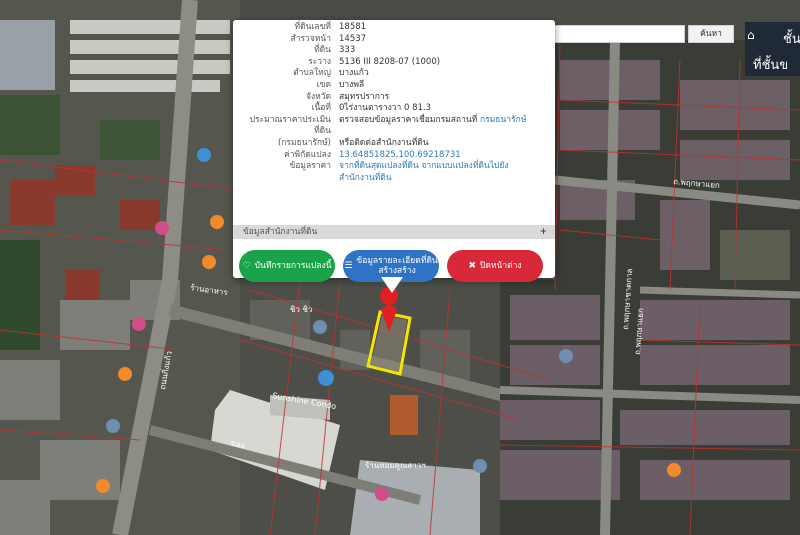  What do you see at coordinates (353, 142) in the screenshot?
I see `info-row: (กรมธนารักษ์) หรือติดต่อสำนักงานที่ดิน` at bounding box center [353, 142].